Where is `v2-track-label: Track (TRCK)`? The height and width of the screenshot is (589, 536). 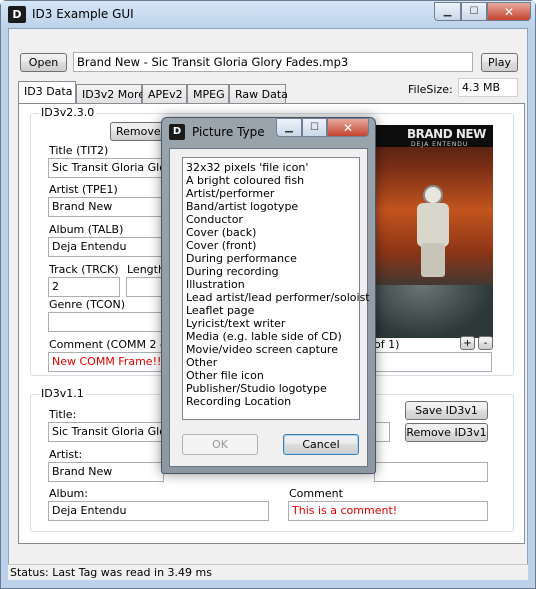 v2-track-label: Track (TRCK) is located at coordinates (84, 269).